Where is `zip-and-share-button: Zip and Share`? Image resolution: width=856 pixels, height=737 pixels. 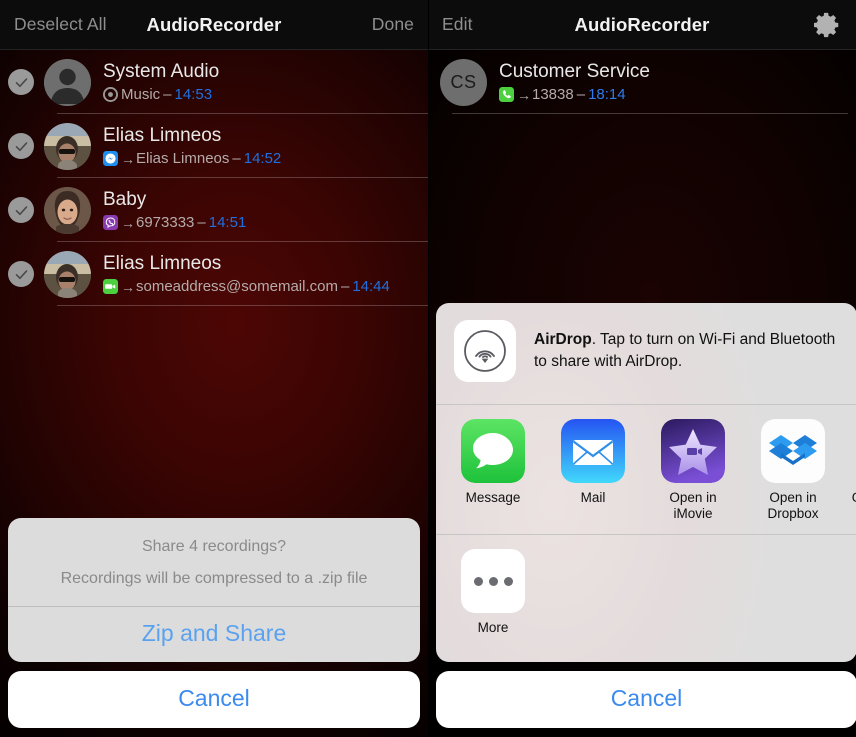 zip-and-share-button: Zip and Share is located at coordinates (214, 634).